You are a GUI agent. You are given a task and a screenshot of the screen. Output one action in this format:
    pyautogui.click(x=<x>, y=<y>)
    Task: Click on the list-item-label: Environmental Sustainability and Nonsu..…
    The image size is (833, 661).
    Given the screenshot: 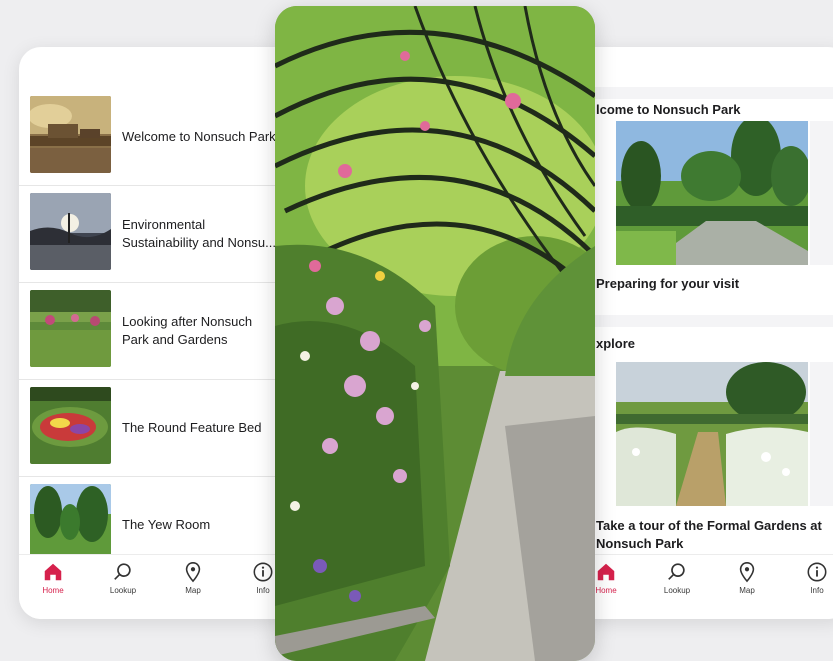 What is the action you would take?
    pyautogui.click(x=199, y=233)
    